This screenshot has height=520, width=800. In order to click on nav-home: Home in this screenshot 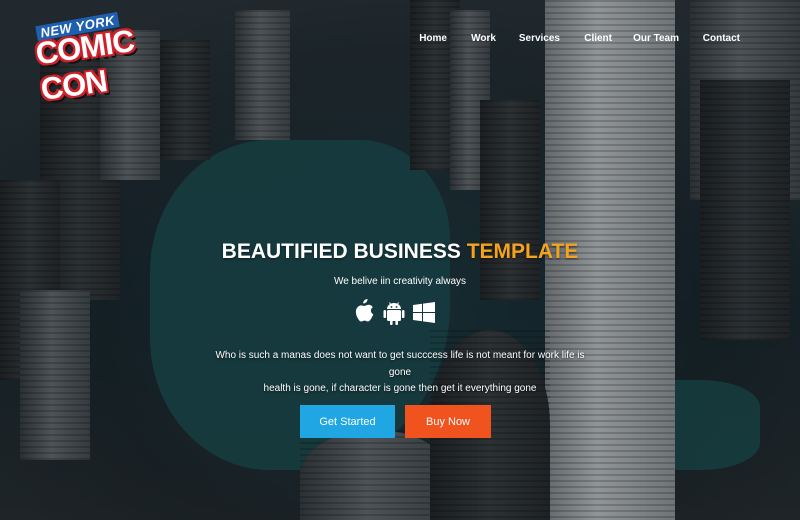, I will do `click(433, 38)`.